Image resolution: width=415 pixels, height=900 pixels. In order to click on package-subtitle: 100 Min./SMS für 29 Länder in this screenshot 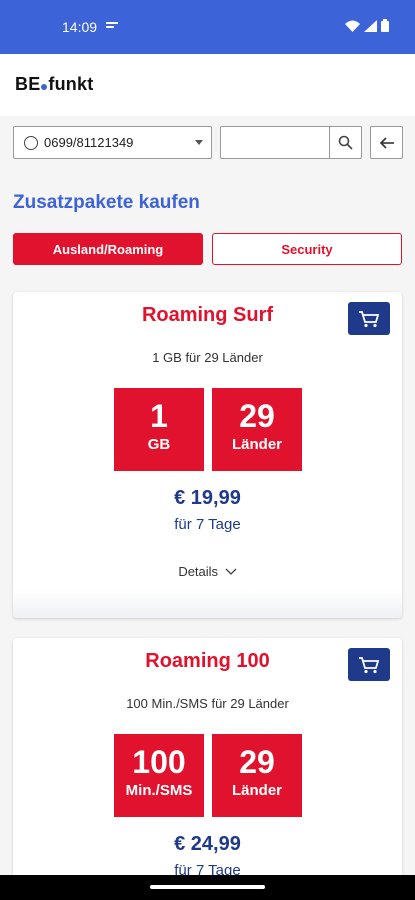, I will do `click(207, 703)`.